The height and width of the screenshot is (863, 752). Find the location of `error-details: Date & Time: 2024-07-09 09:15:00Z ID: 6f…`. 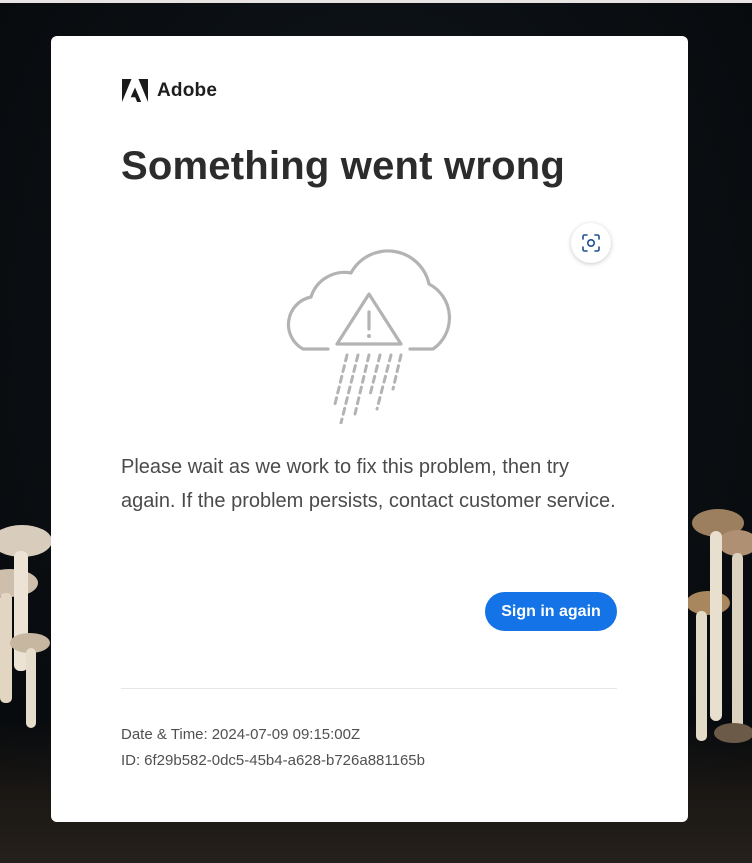

error-details: Date & Time: 2024-07-09 09:15:00Z ID: 6f… is located at coordinates (273, 748).